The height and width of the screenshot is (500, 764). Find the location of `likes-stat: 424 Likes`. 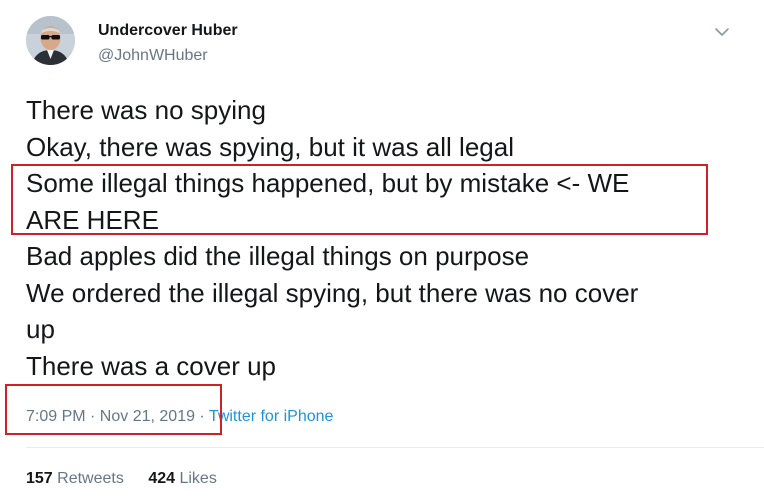

likes-stat: 424 Likes is located at coordinates (182, 478).